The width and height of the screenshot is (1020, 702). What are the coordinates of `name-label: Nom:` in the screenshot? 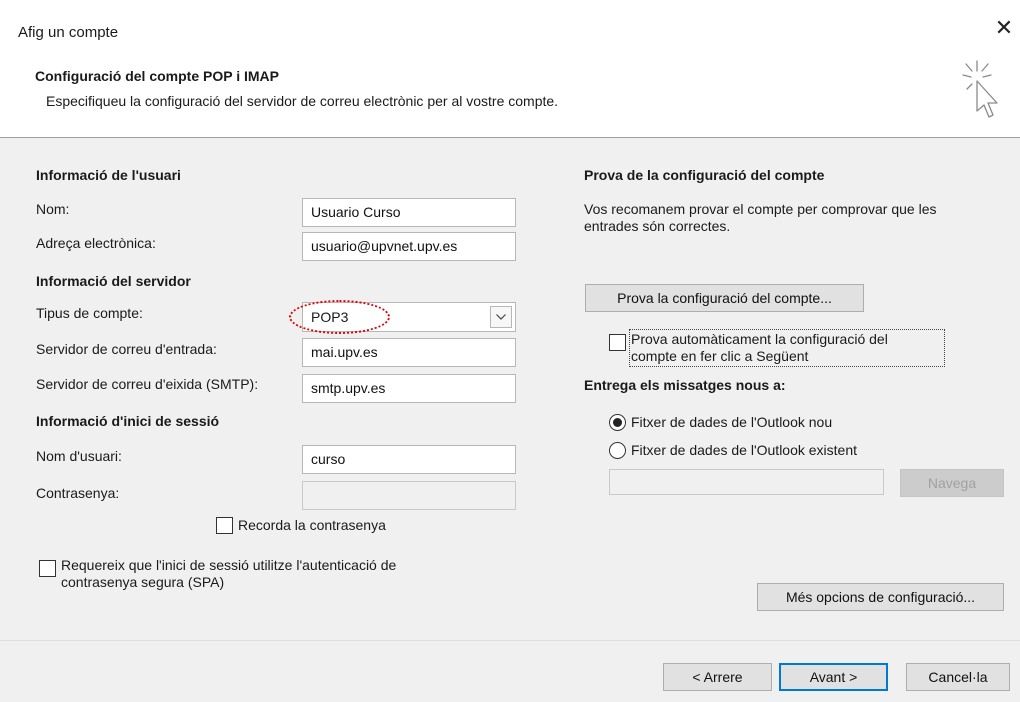 It's located at (53, 209).